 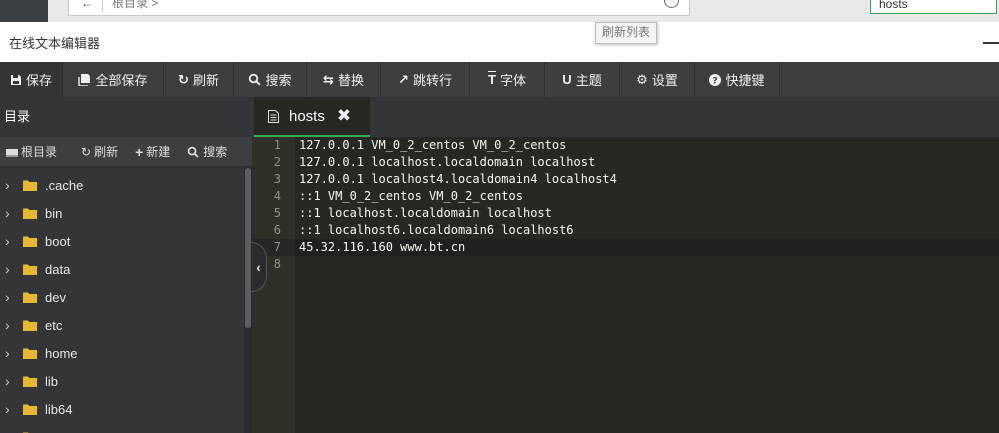 I want to click on jump-icon: ↗, so click(x=403, y=79).